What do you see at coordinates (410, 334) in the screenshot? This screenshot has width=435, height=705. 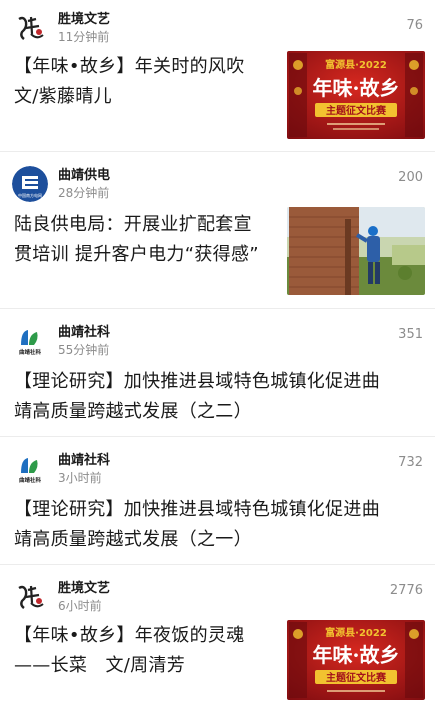 I see `view-count: 351` at bounding box center [410, 334].